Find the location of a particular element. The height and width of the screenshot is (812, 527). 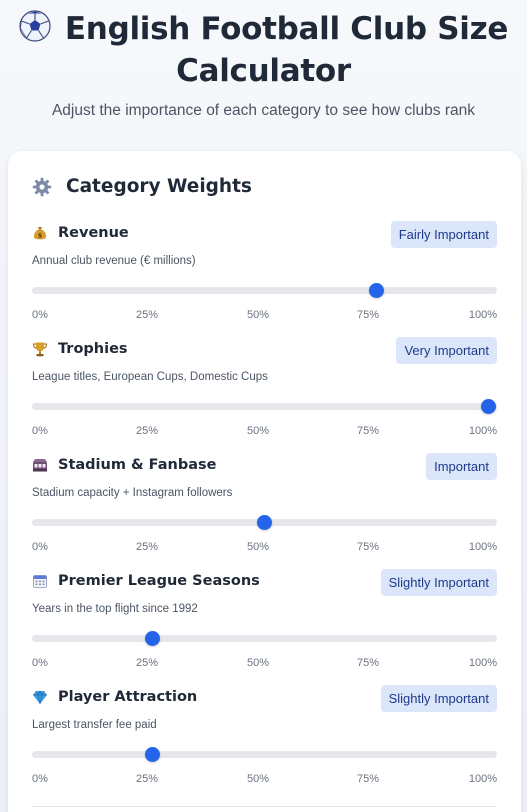

category-label: Trophies is located at coordinates (80, 349).